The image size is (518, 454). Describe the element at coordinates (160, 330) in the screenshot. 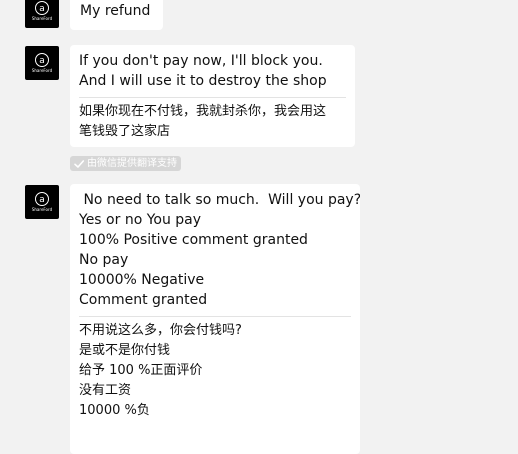

I see `translation-line: 不用说这么多，你会付钱吗?` at that location.